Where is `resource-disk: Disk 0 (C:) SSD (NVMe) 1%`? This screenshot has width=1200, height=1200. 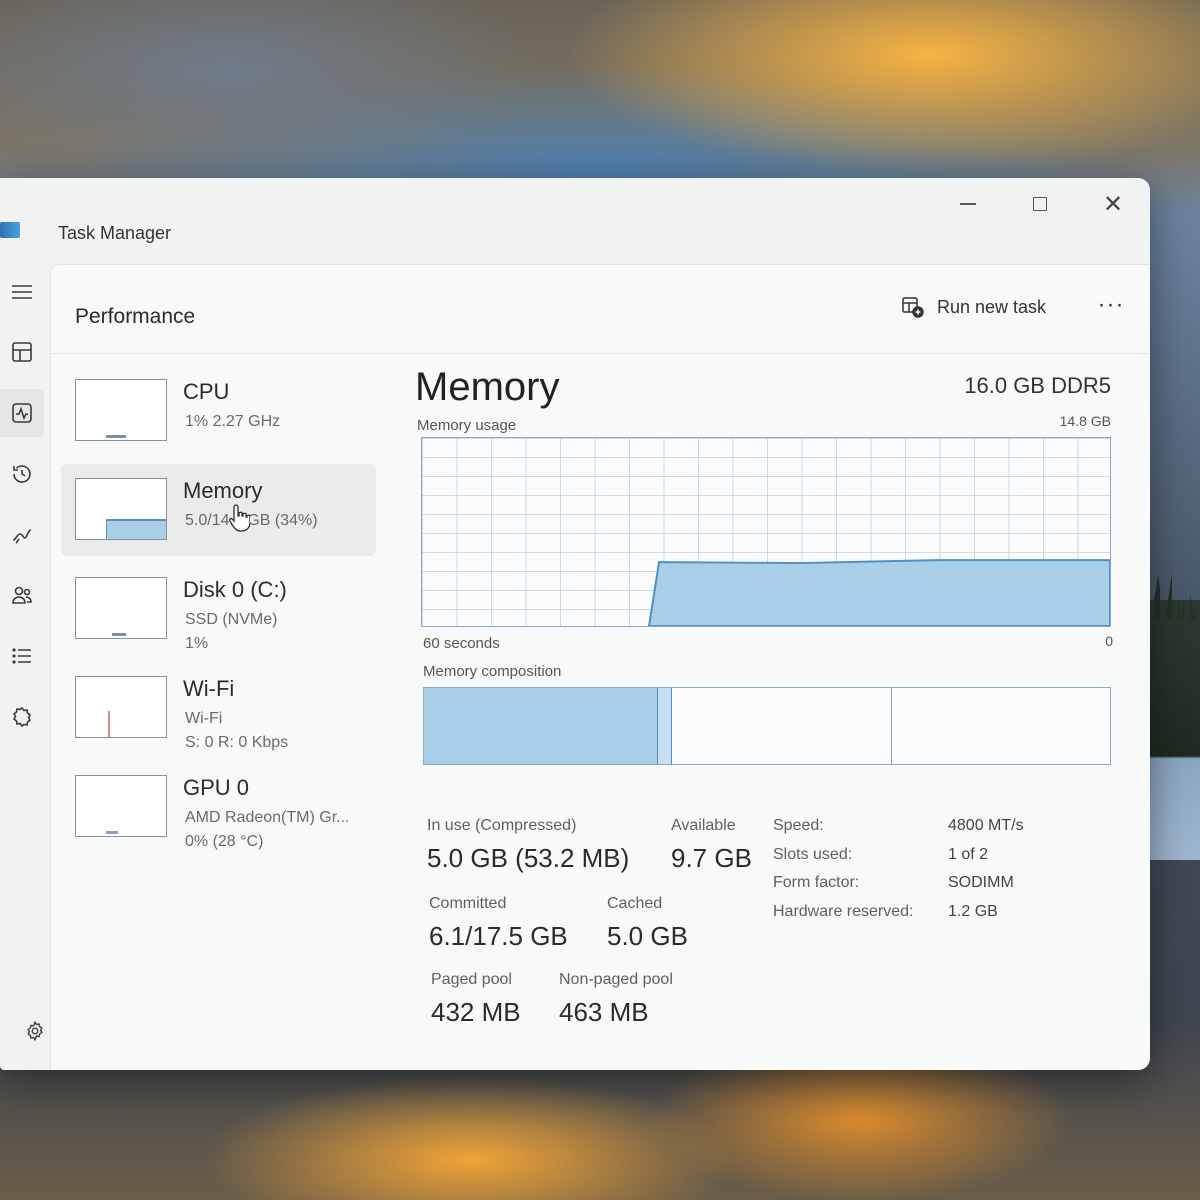
resource-disk: Disk 0 (C:) SSD (NVMe) 1% is located at coordinates (218, 609).